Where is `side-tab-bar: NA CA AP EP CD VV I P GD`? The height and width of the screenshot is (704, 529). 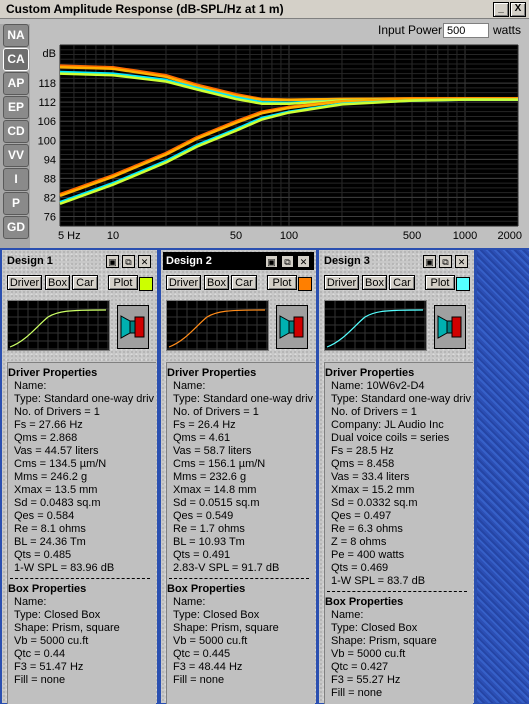
side-tab-bar: NA CA AP EP CD VV I P GD is located at coordinates (15, 136).